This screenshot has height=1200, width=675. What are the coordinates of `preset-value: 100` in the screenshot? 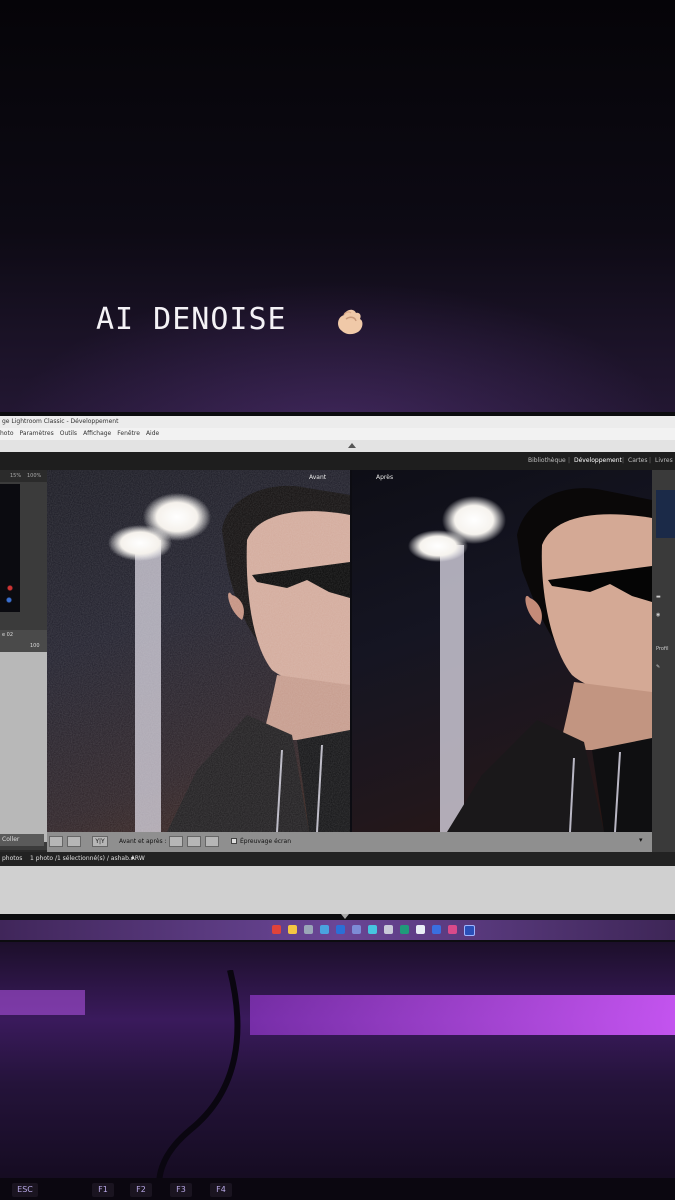 It's located at (35, 646).